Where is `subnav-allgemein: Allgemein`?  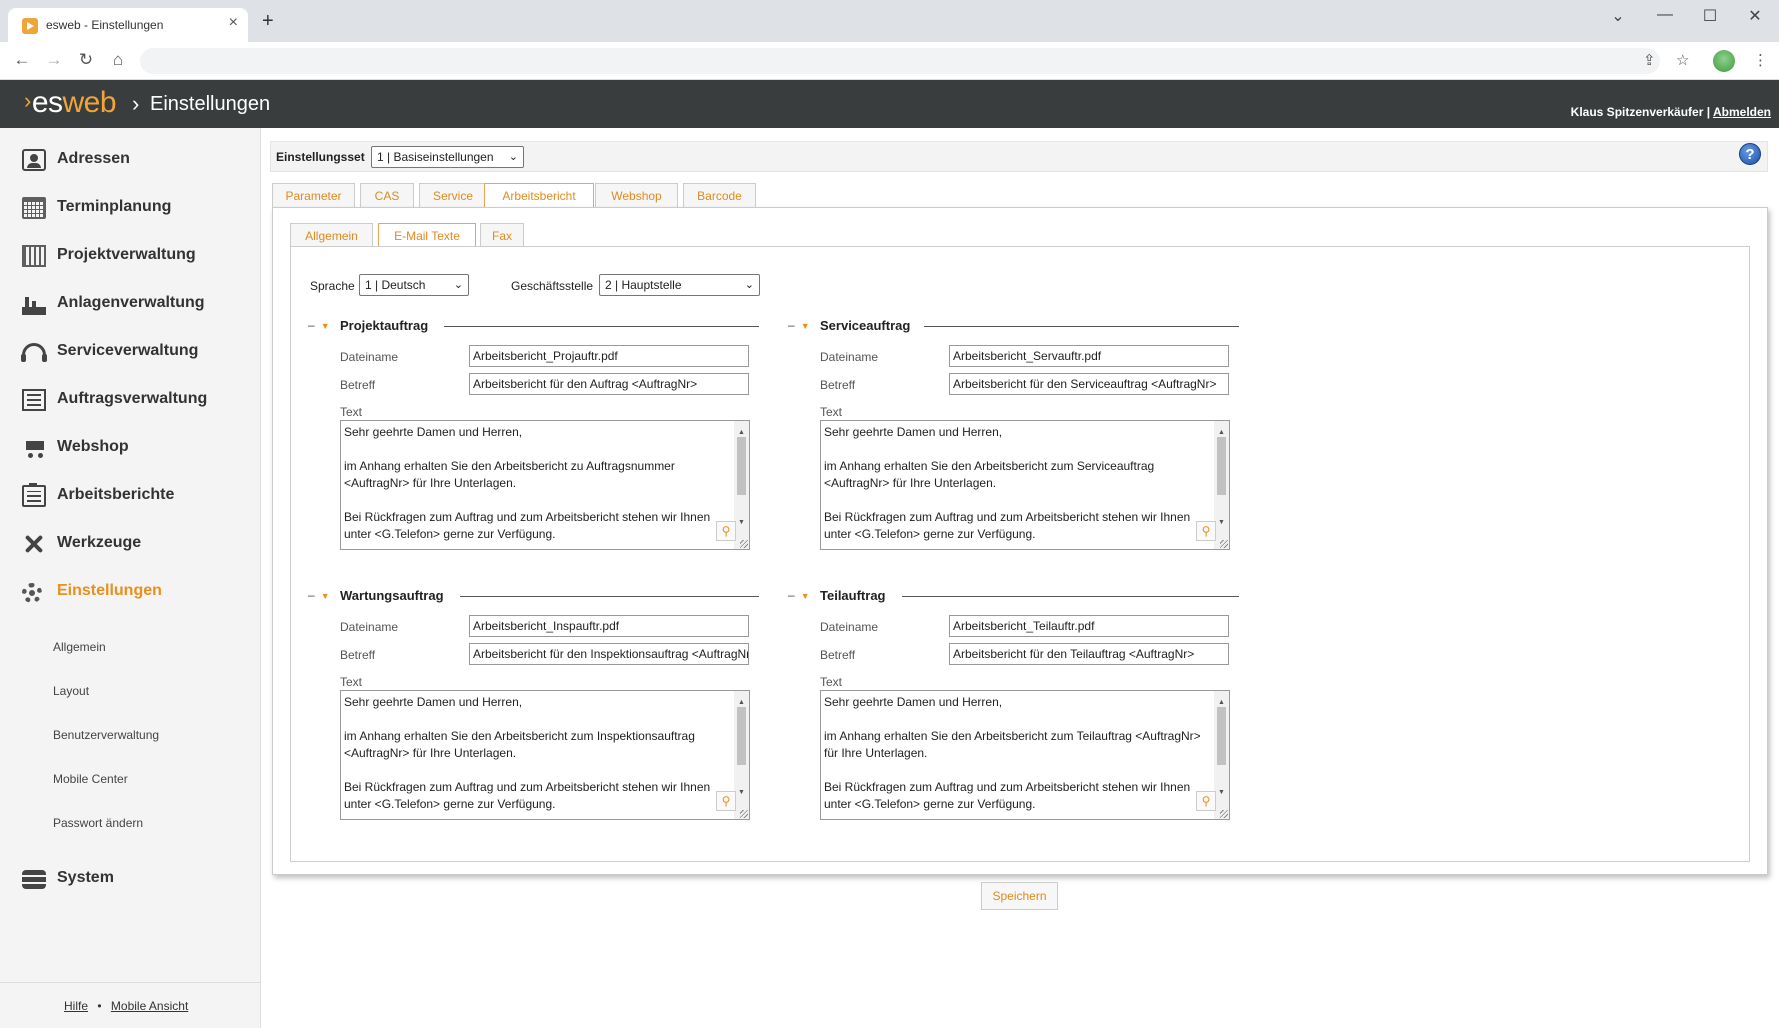 subnav-allgemein: Allgemein is located at coordinates (79, 647).